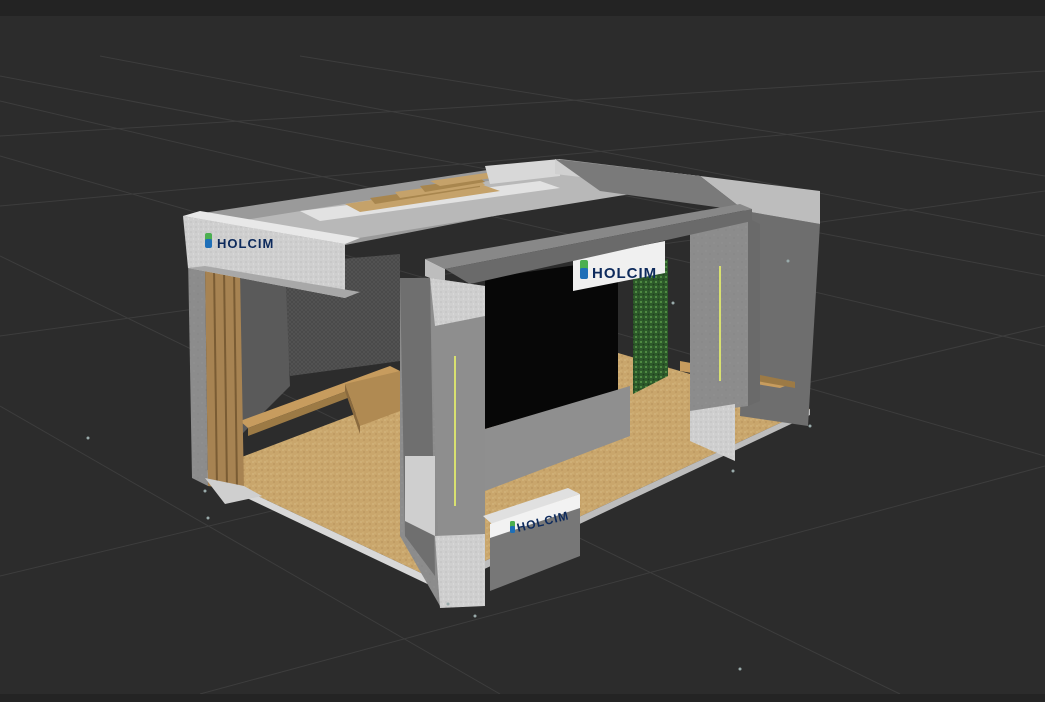  Describe the element at coordinates (208, 243) in the screenshot. I see `logo-mark-left-blue` at that location.